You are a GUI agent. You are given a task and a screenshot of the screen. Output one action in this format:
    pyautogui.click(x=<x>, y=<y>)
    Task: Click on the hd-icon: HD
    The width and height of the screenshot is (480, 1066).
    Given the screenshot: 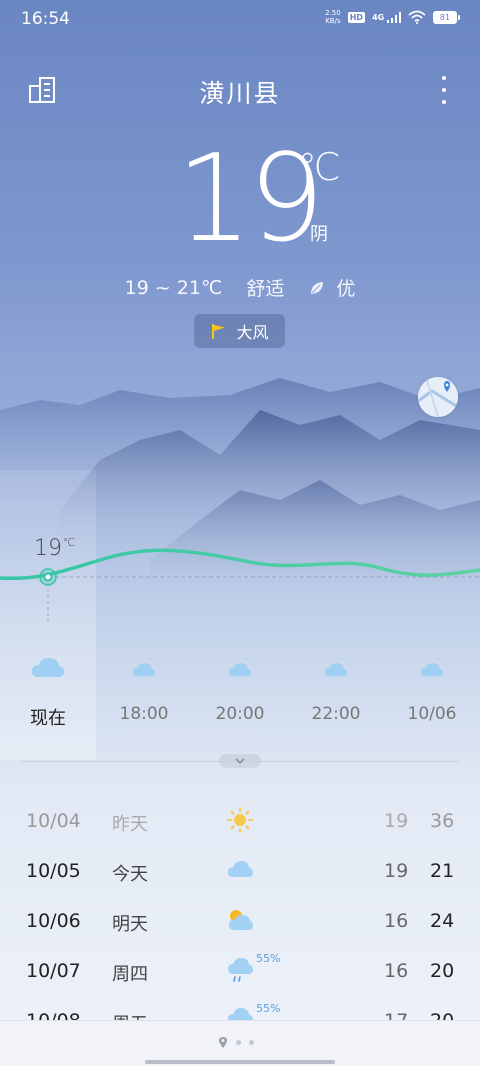 What is the action you would take?
    pyautogui.click(x=356, y=17)
    